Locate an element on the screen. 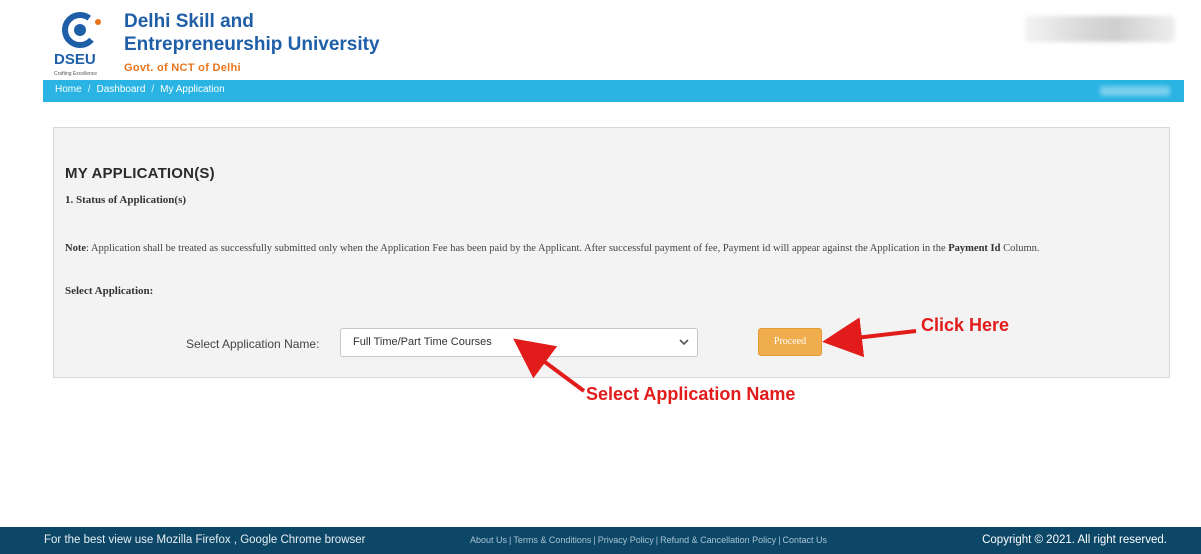 Image resolution: width=1201 pixels, height=554 pixels. breadcrumb: Home / Dashboard / My Application is located at coordinates (140, 89).